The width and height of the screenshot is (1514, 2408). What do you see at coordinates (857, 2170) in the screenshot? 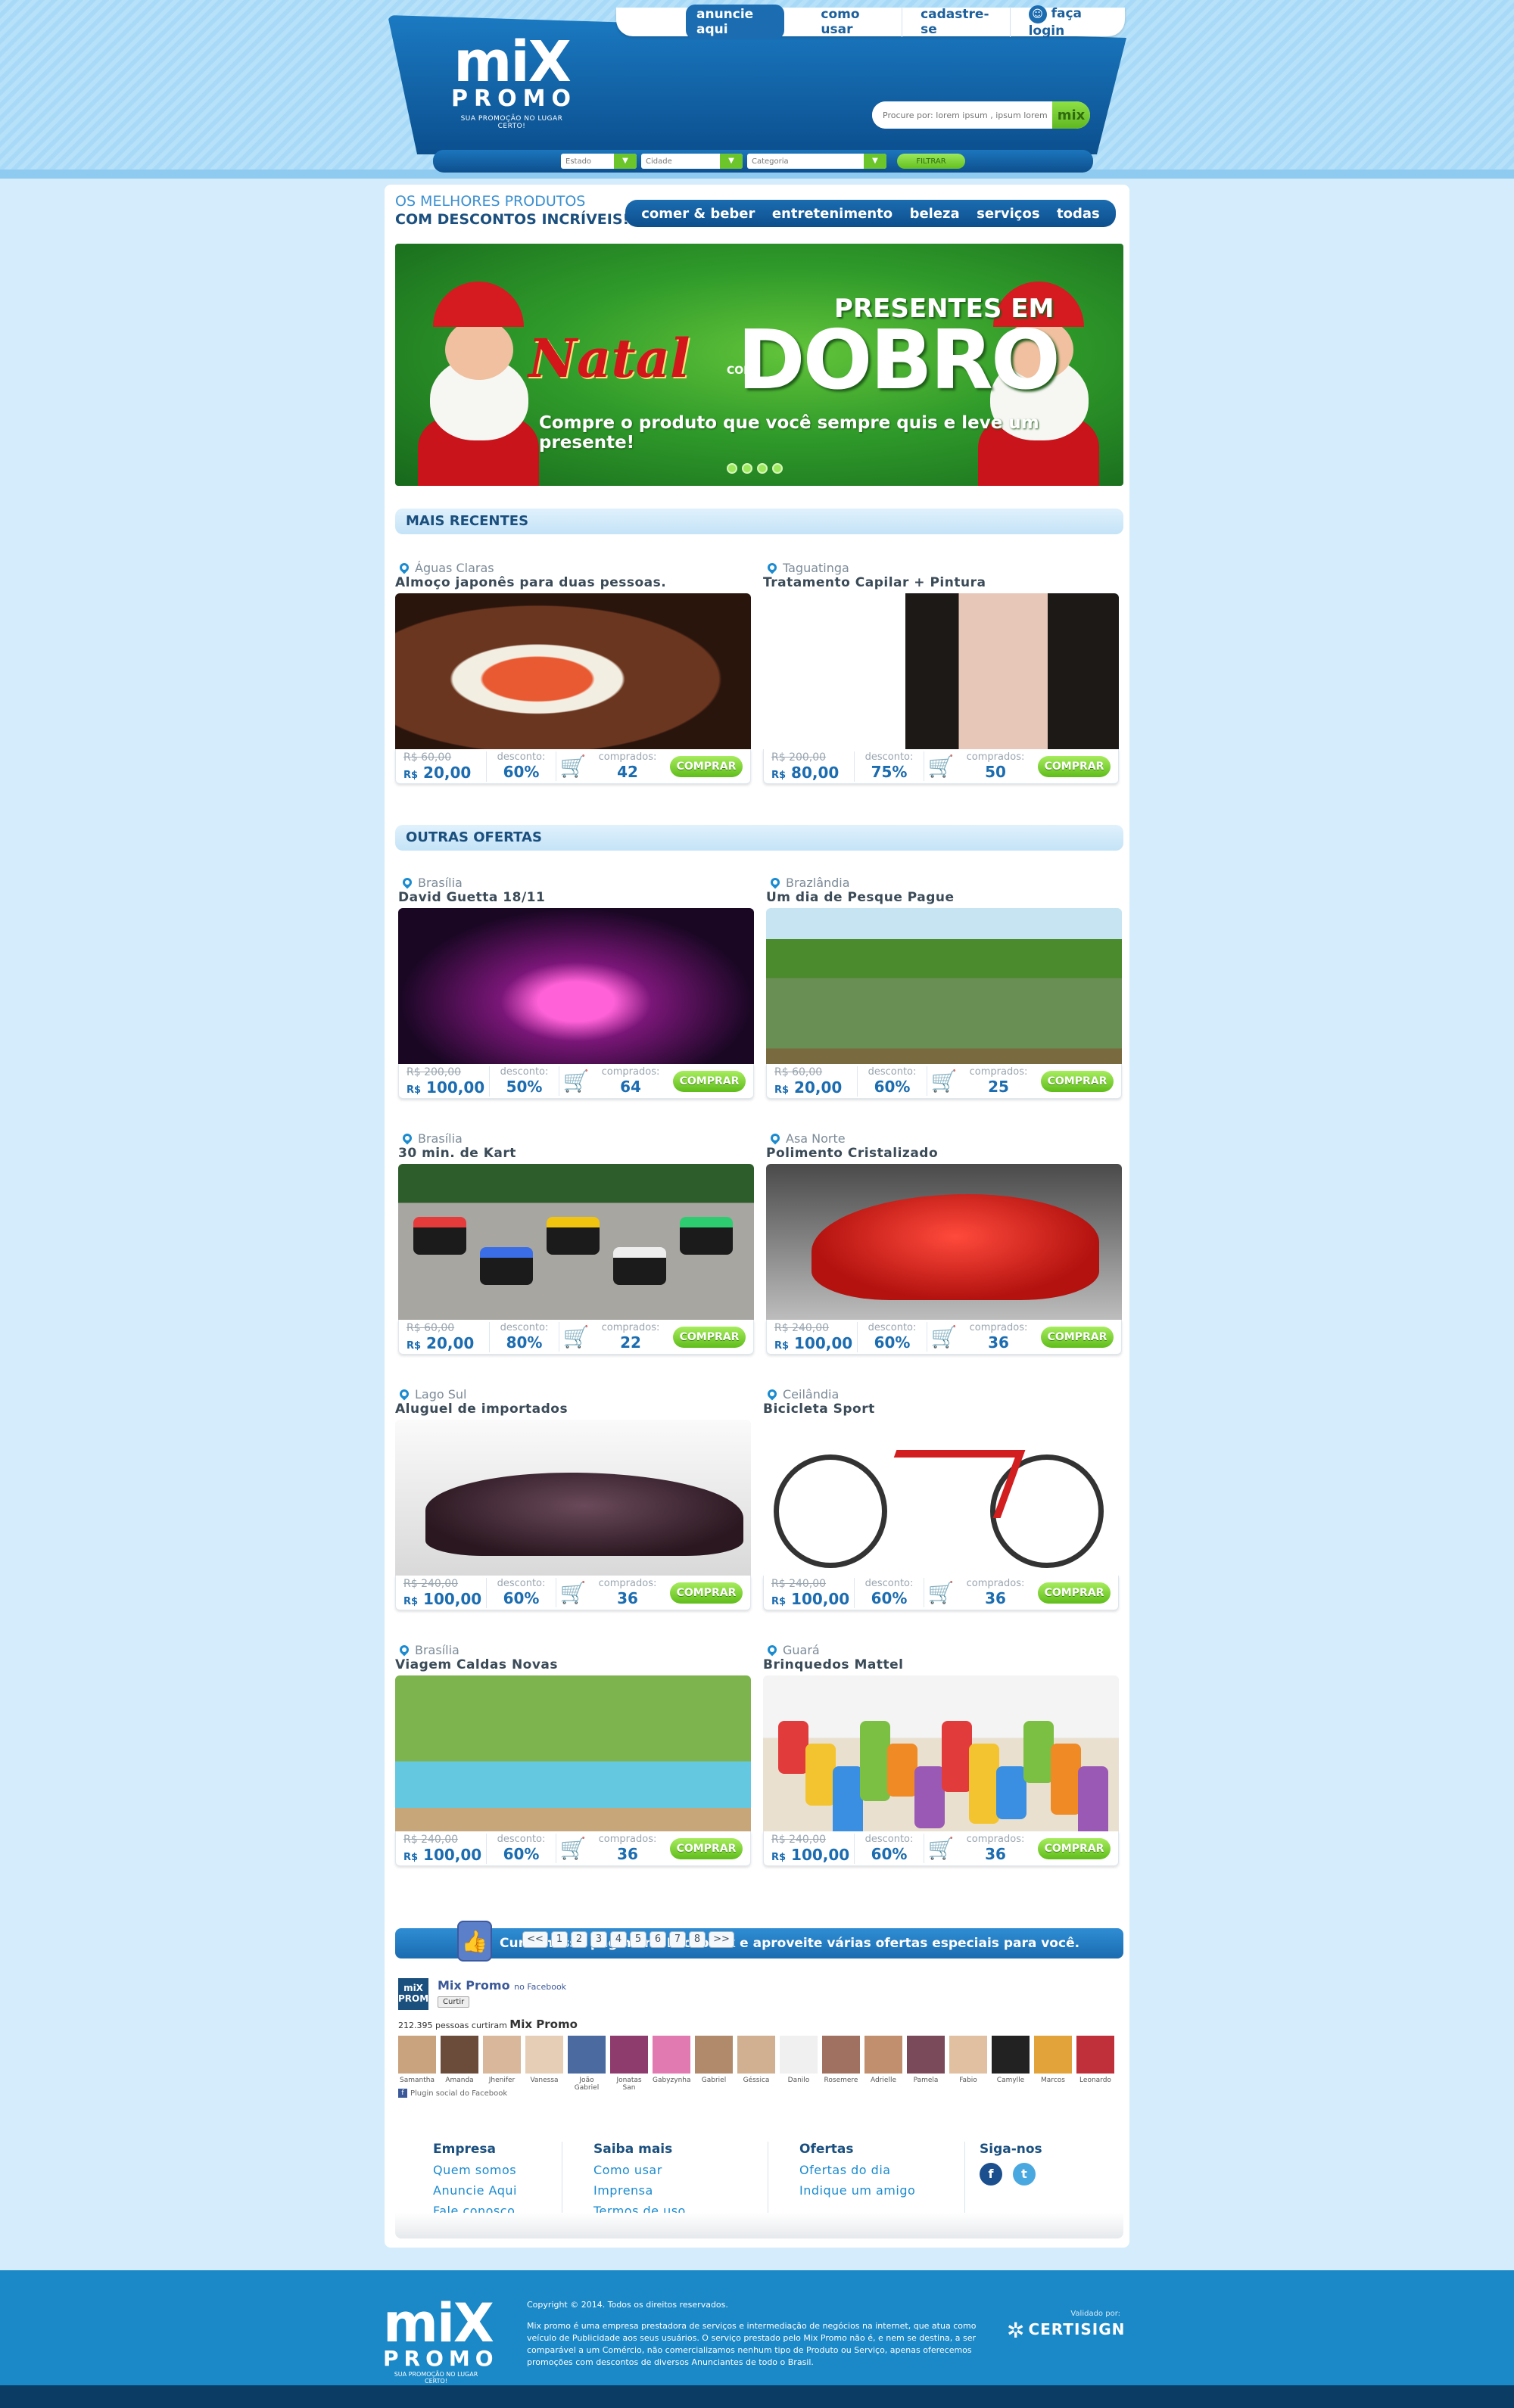
I see `footer-link-ofertas-dia: Ofertas do dia` at bounding box center [857, 2170].